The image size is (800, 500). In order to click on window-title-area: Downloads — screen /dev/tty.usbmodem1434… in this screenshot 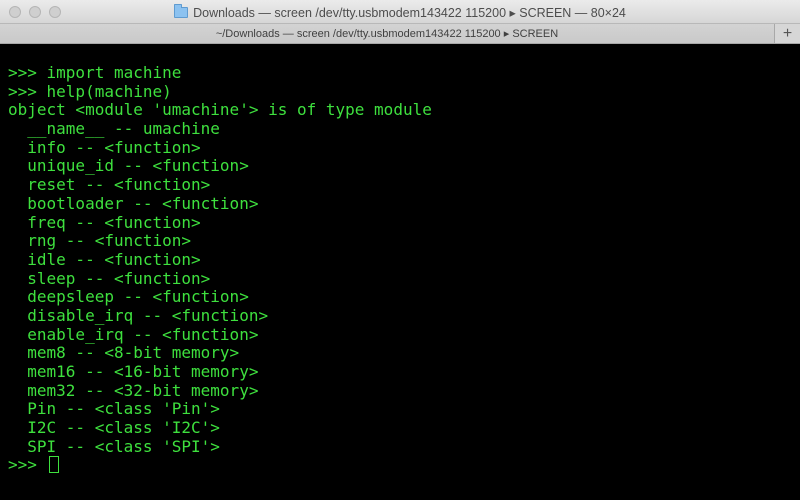, I will do `click(400, 12)`.